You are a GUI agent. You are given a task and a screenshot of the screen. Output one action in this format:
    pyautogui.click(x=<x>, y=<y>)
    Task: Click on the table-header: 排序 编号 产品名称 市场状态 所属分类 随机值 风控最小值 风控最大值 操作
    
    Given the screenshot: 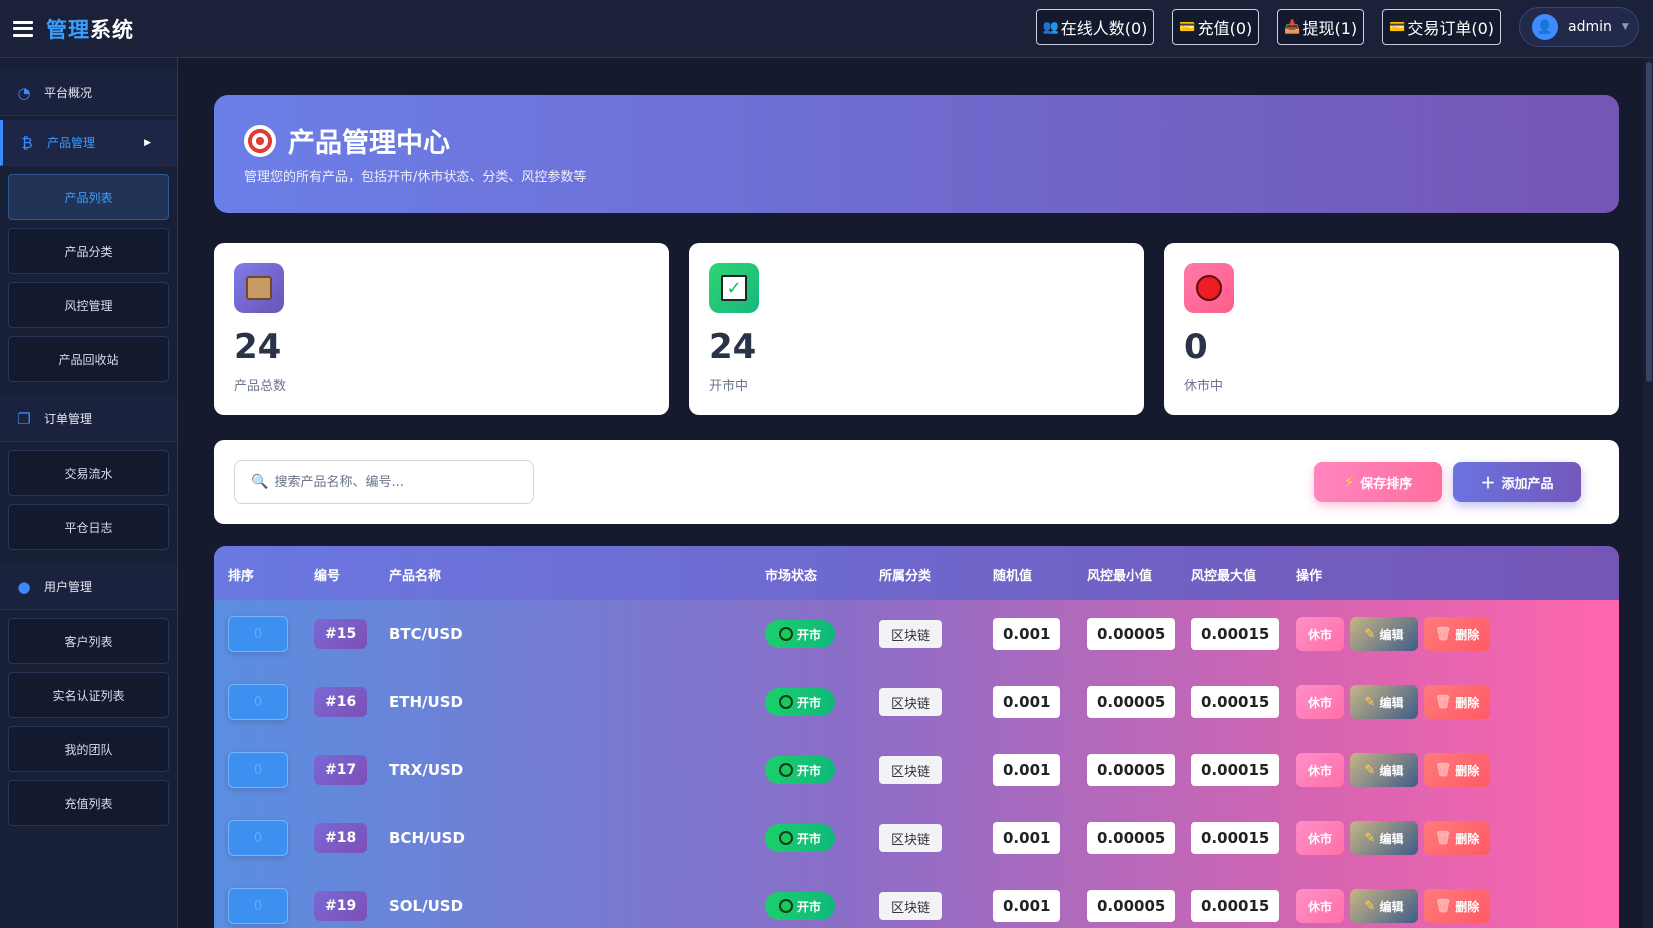 What is the action you would take?
    pyautogui.click(x=916, y=573)
    